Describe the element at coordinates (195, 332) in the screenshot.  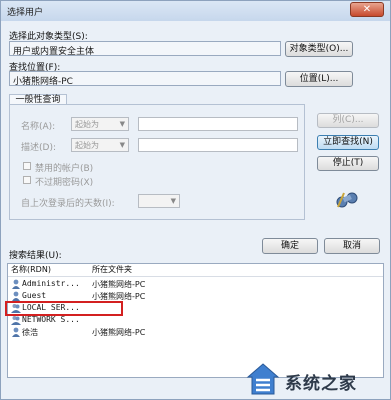
I see `list-item: 徐浩 小猪熊网络-PC` at that location.